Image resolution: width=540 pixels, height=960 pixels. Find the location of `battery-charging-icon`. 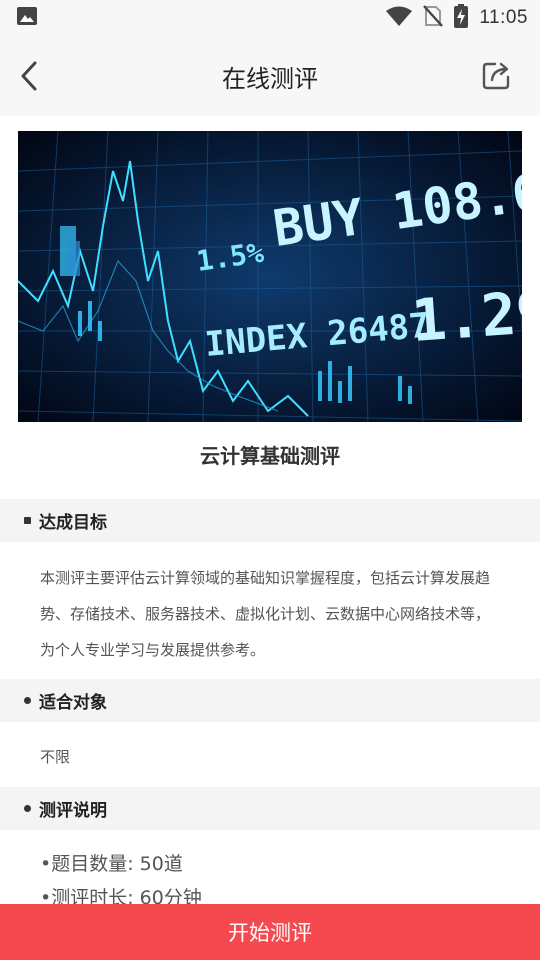

battery-charging-icon is located at coordinates (461, 18).